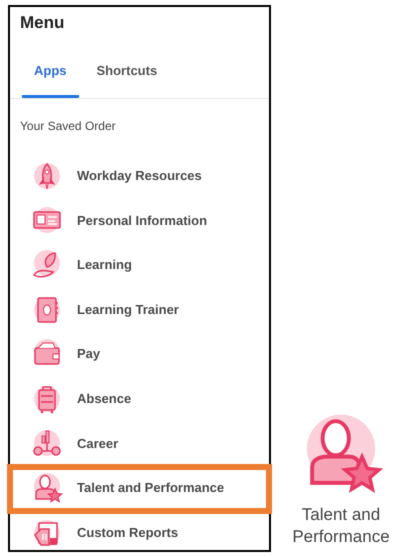  What do you see at coordinates (55, 354) in the screenshot?
I see `app-menu-item: Pay` at bounding box center [55, 354].